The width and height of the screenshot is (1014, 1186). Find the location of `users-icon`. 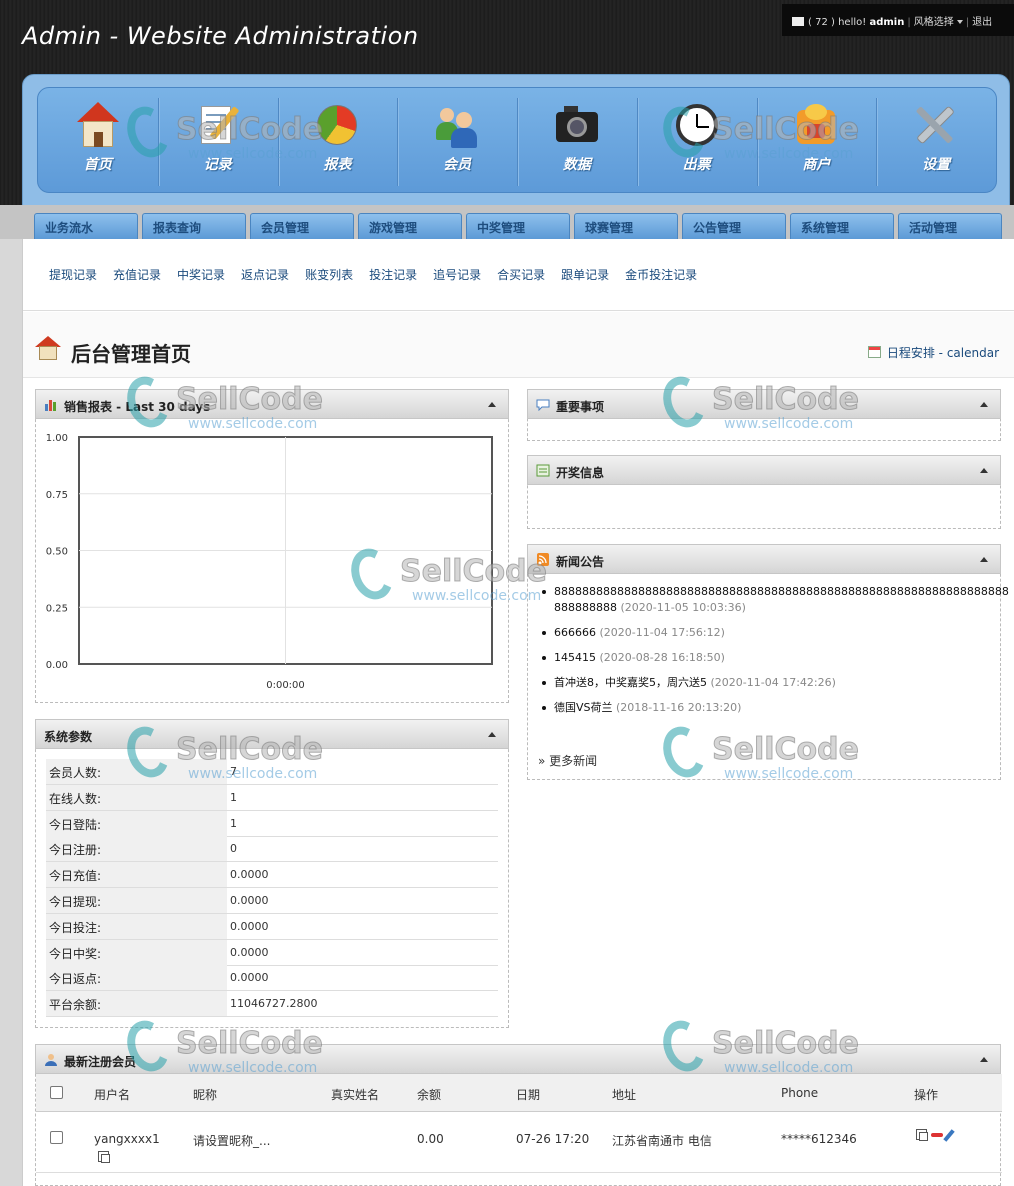

users-icon is located at coordinates (457, 125).